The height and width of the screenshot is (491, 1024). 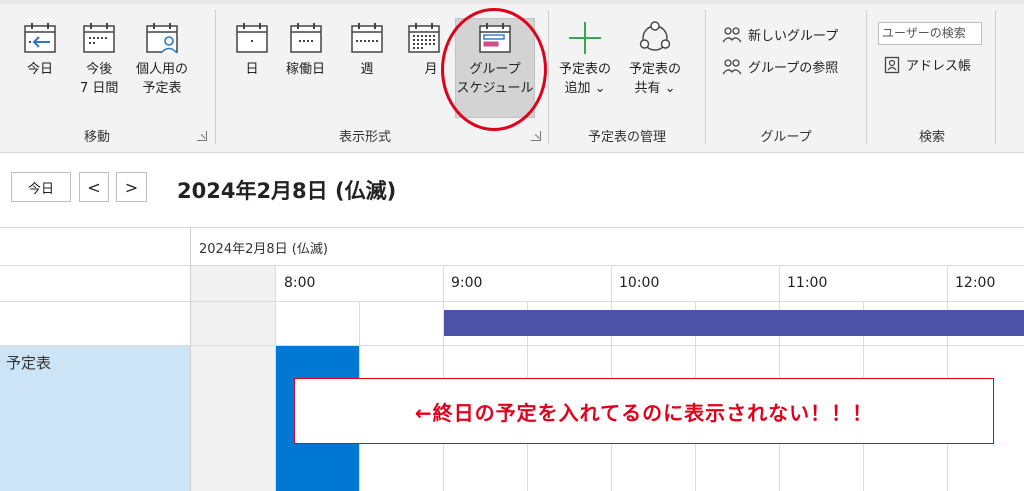 I want to click on plus-icon, so click(x=585, y=38).